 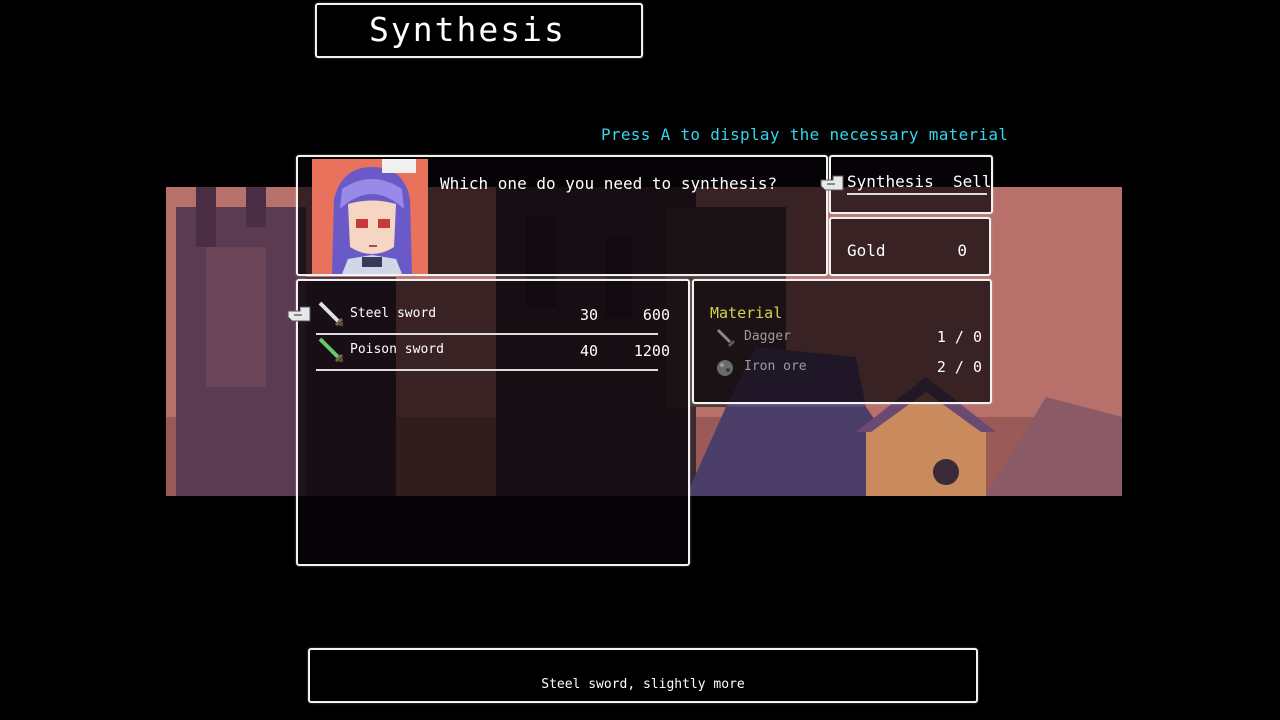 What do you see at coordinates (917, 194) in the screenshot?
I see `command-divider` at bounding box center [917, 194].